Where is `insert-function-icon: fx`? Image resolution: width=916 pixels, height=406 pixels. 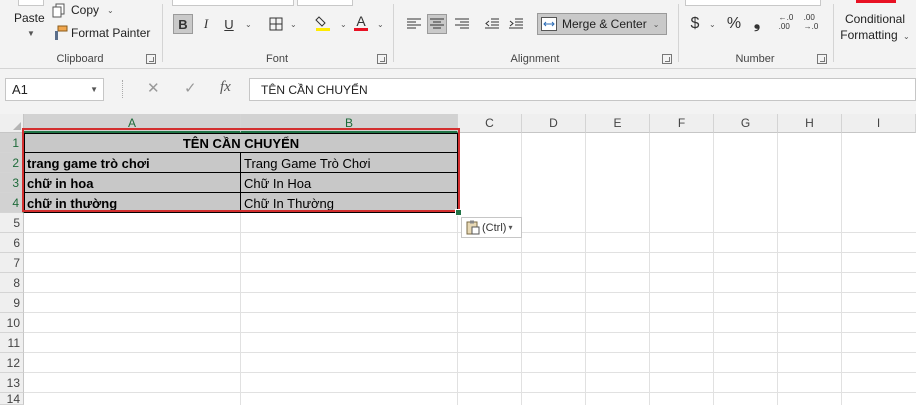 insert-function-icon: fx is located at coordinates (225, 87).